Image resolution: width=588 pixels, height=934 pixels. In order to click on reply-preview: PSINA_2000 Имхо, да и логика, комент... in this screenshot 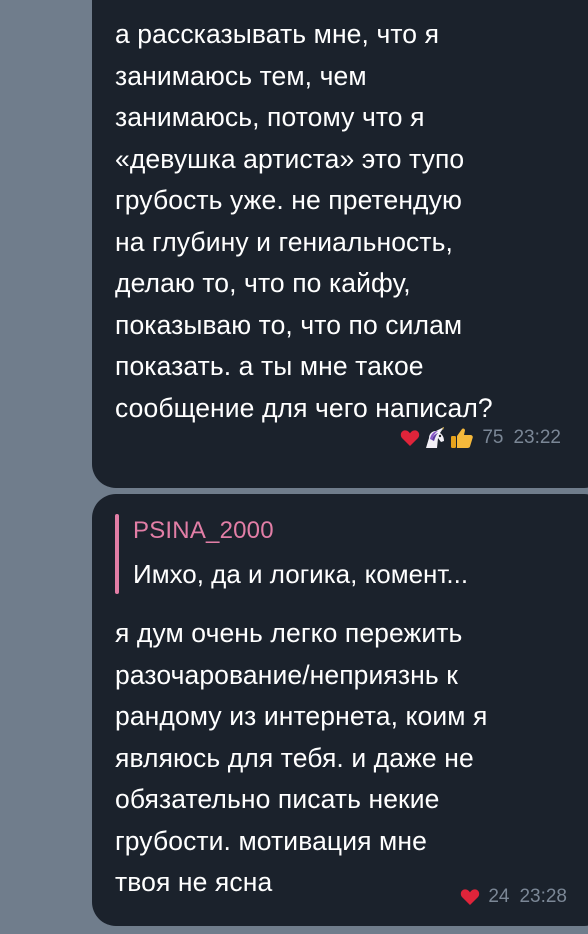, I will do `click(335, 552)`.